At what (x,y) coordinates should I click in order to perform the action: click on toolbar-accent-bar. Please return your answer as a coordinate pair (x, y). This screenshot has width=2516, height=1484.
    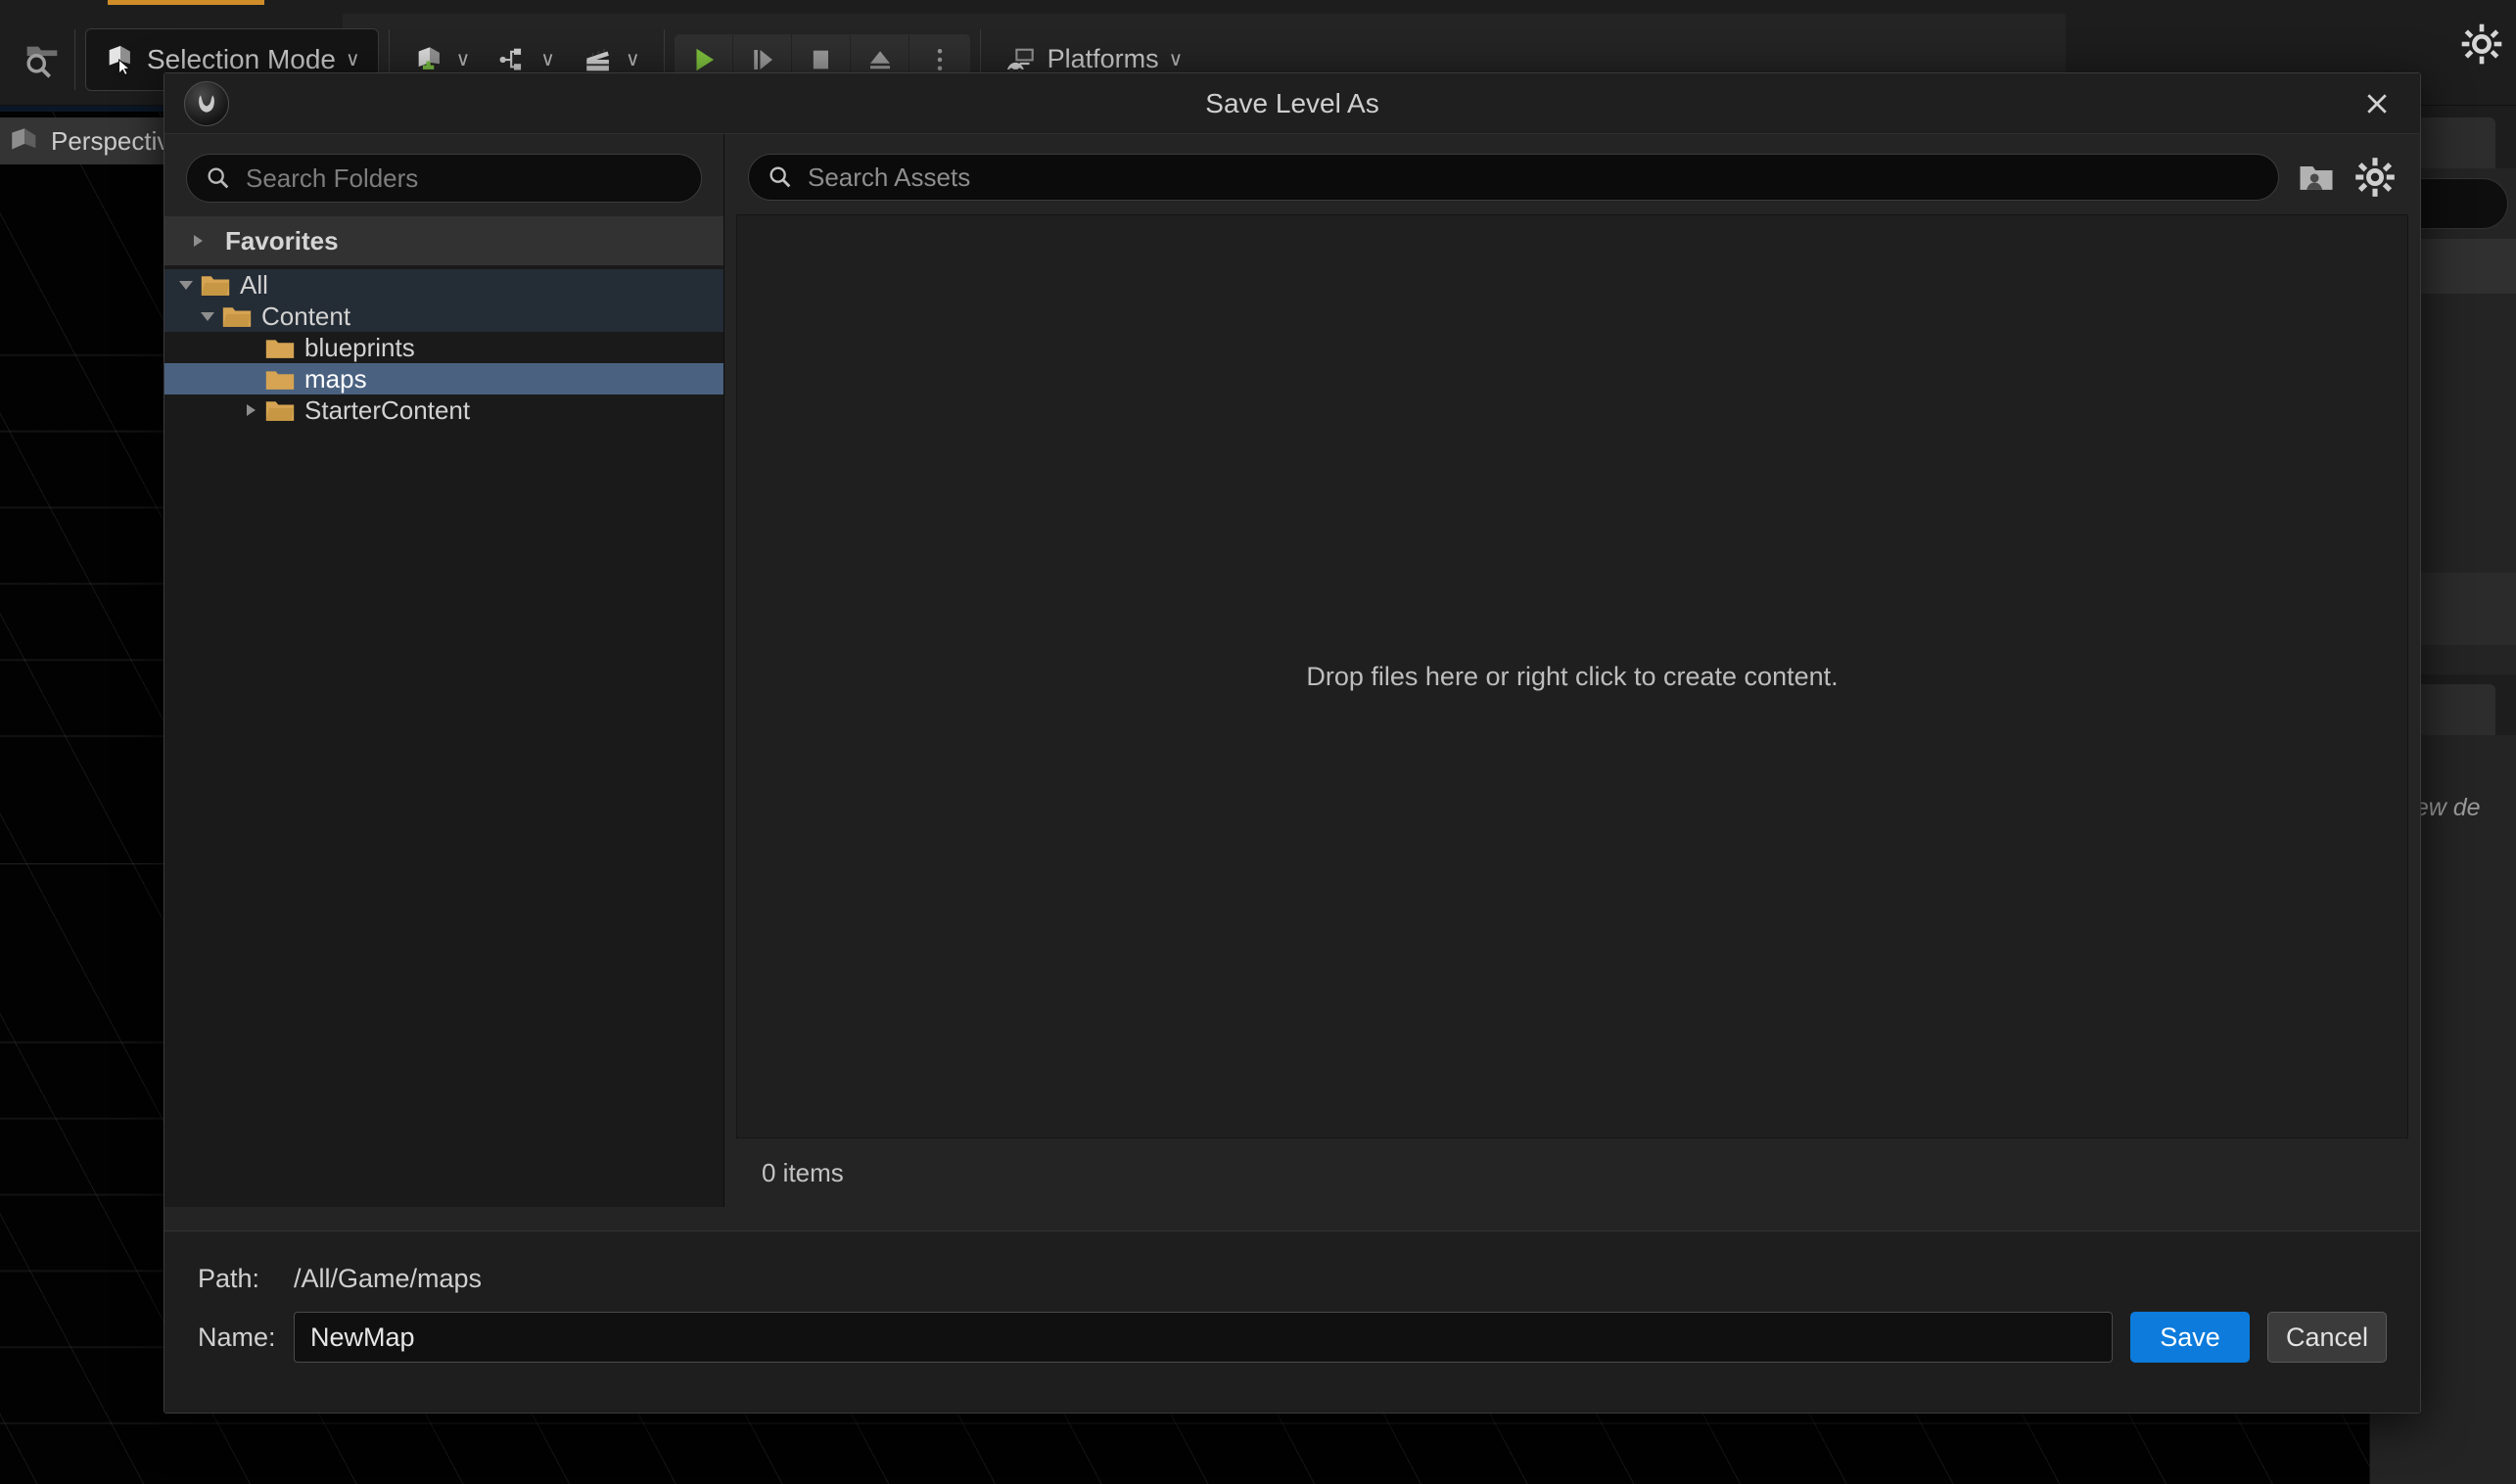
    Looking at the image, I should click on (186, 2).